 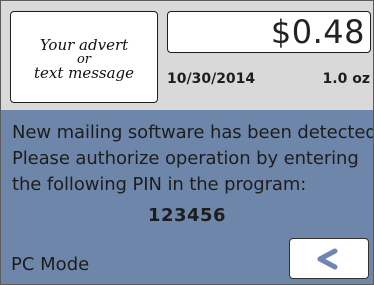 I want to click on date-display: 10/30/2014, so click(x=211, y=79).